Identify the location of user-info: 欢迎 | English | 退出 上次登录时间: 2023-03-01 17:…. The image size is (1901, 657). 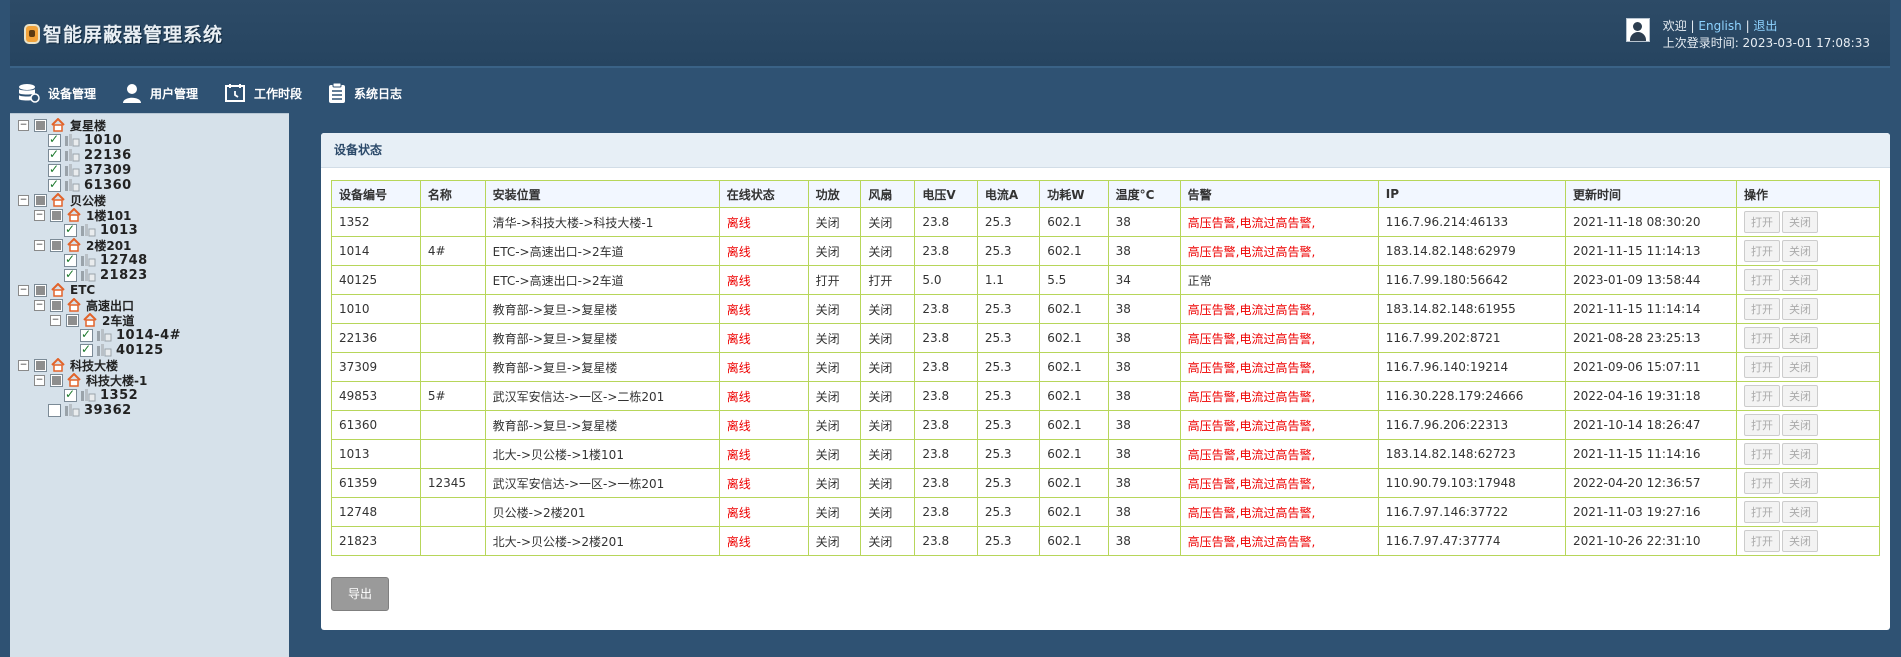
(1747, 35).